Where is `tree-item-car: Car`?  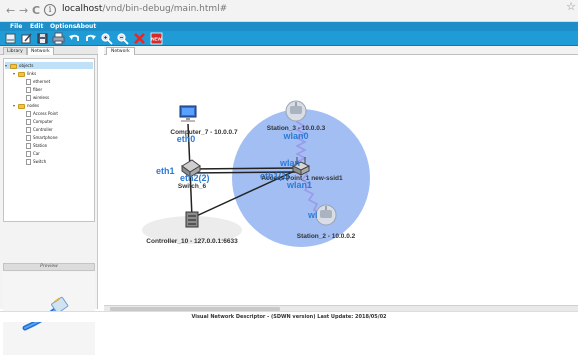 tree-item-car: Car is located at coordinates (33, 153).